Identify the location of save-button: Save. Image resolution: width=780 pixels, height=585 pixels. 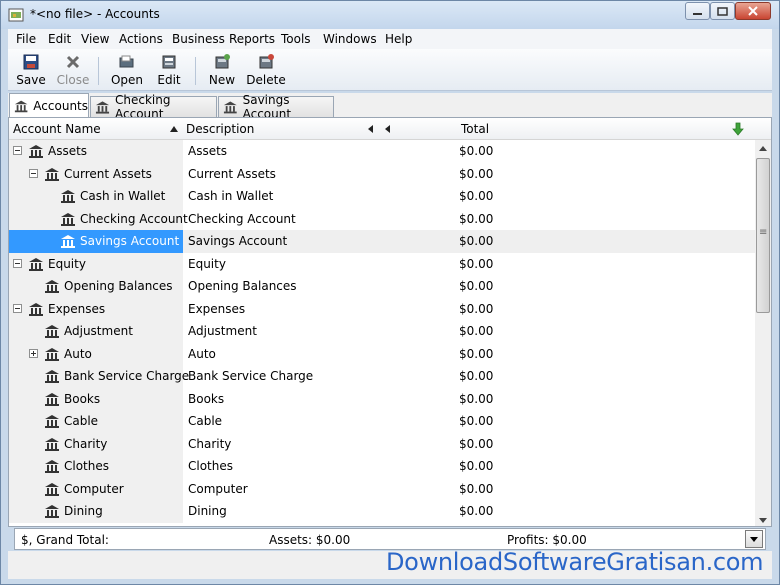
(31, 71).